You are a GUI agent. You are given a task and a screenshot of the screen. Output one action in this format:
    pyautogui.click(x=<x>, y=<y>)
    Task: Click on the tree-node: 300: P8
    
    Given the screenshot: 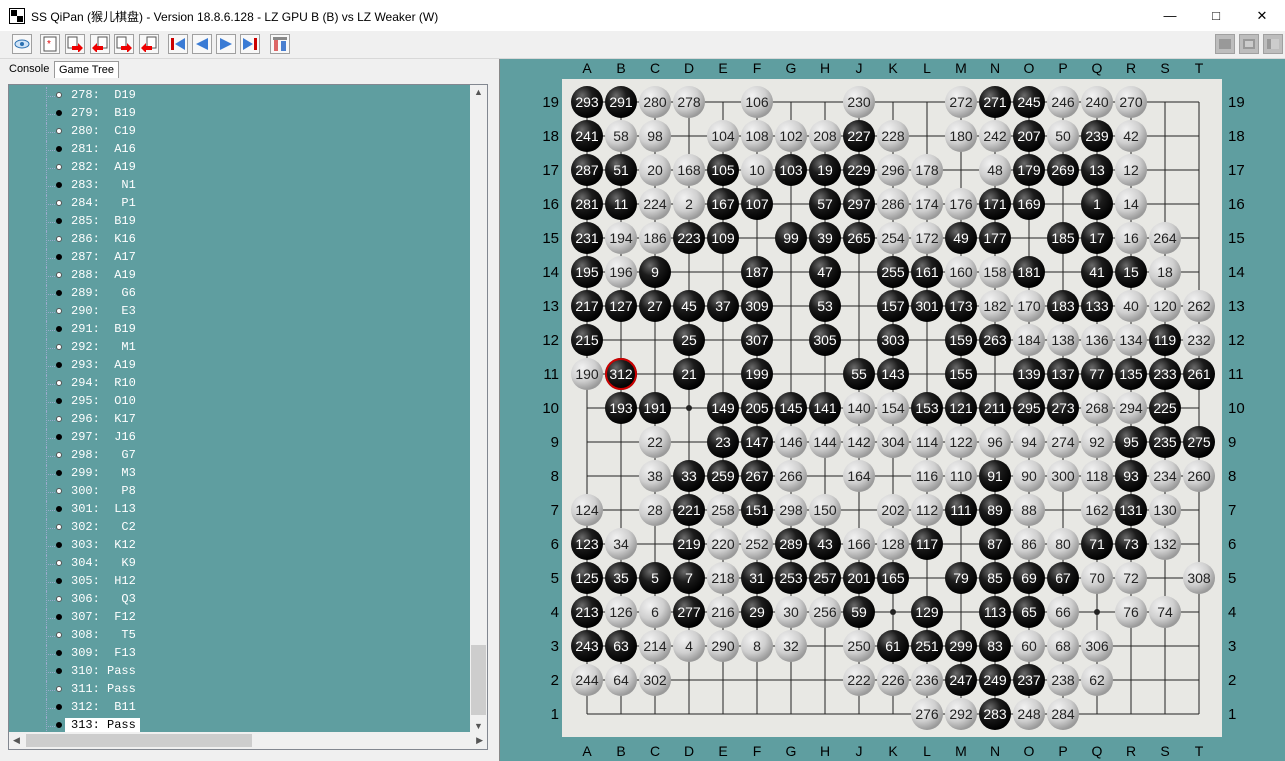 What is the action you would take?
    pyautogui.click(x=239, y=492)
    